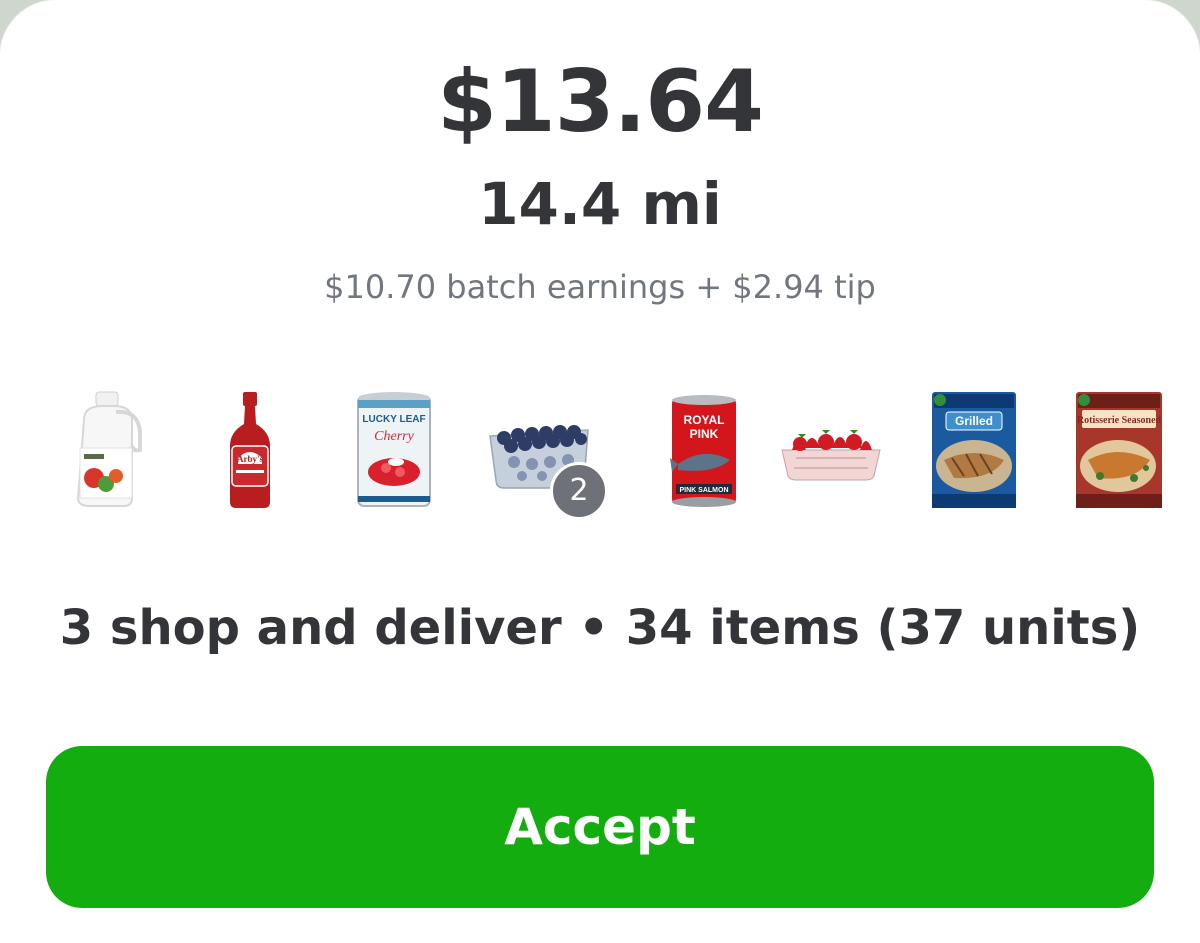  What do you see at coordinates (600, 287) in the screenshot?
I see `pay-breakdown: $10.70 batch earnings + $2.94 tip` at bounding box center [600, 287].